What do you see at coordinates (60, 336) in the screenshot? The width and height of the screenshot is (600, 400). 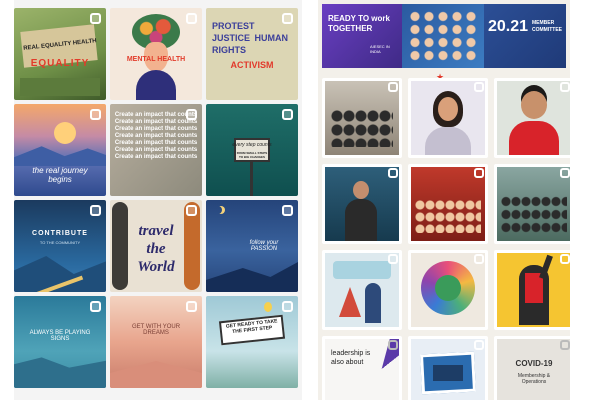 I see `post-title: ALWAYS BE PLAYING SIGNS` at bounding box center [60, 336].